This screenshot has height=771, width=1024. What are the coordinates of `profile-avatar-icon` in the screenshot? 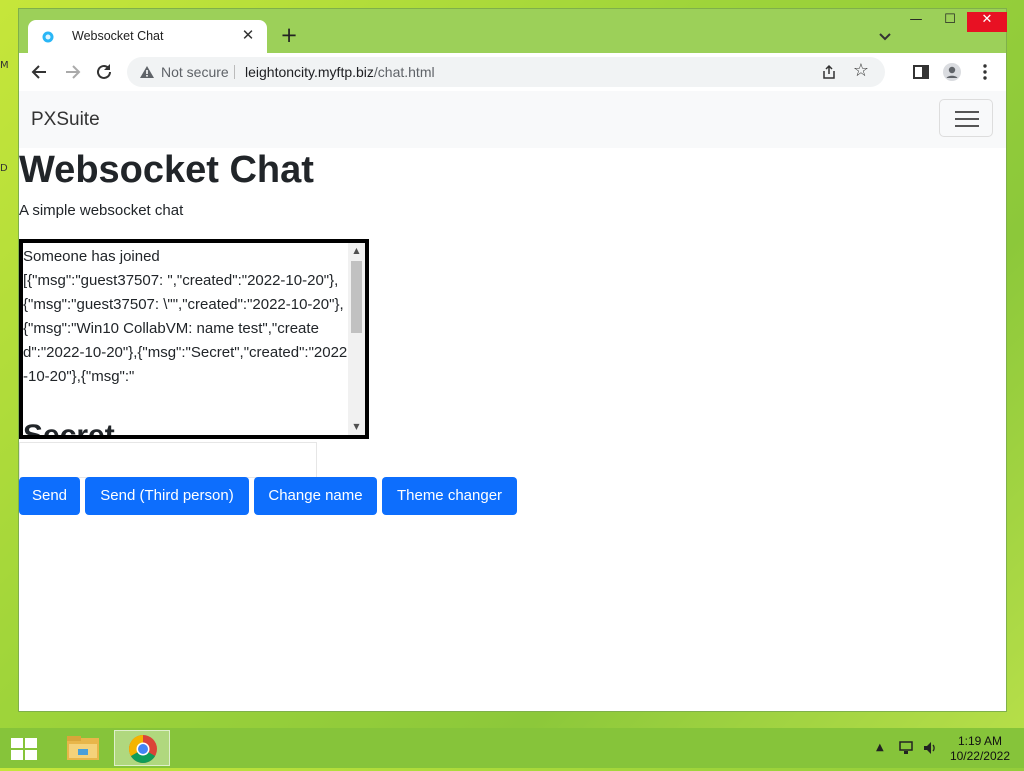 It's located at (952, 72).